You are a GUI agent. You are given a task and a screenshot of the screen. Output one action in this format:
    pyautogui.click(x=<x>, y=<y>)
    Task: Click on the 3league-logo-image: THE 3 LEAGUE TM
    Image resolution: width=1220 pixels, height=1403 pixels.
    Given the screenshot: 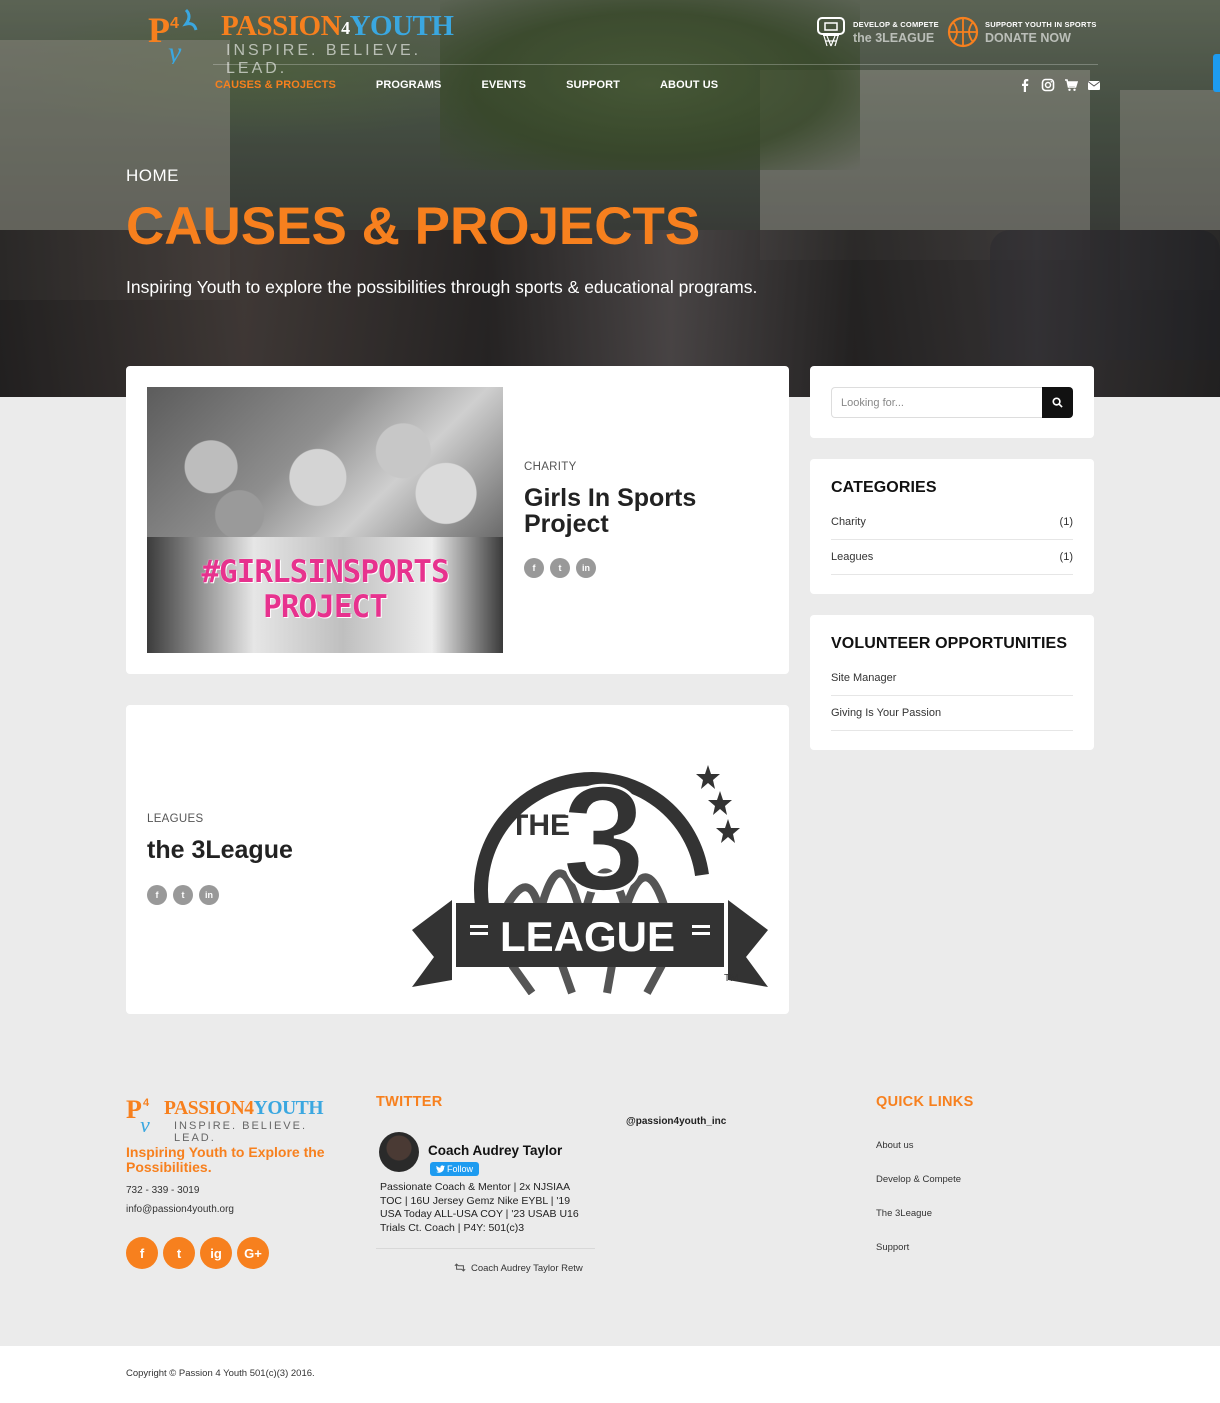 What is the action you would take?
    pyautogui.click(x=590, y=860)
    